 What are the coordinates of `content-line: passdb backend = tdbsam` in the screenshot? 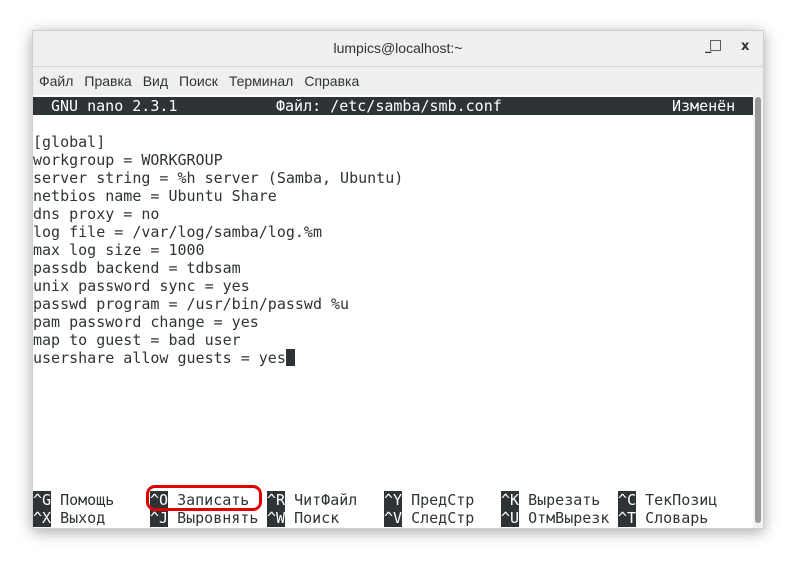 It's located at (137, 268).